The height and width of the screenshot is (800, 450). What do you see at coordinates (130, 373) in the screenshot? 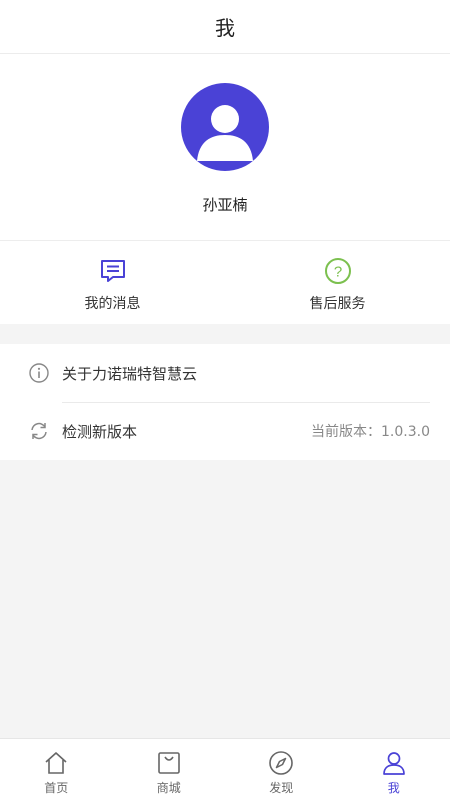
I see `about-label: 关于力诺瑞特智慧云` at bounding box center [130, 373].